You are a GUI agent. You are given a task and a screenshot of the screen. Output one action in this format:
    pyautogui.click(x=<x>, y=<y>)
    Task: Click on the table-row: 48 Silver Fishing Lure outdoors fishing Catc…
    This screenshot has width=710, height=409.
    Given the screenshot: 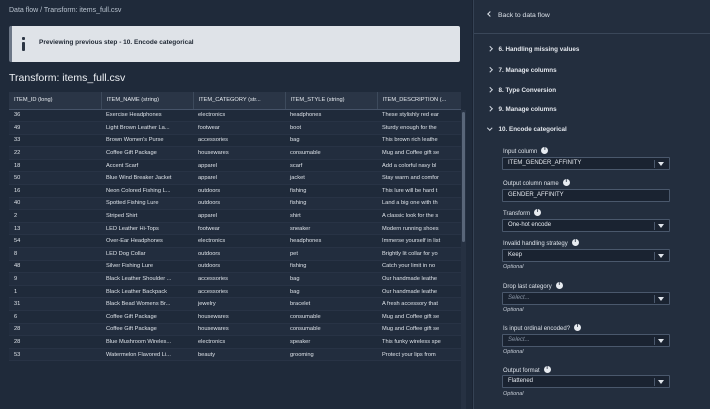 What is the action you would take?
    pyautogui.click(x=235, y=267)
    